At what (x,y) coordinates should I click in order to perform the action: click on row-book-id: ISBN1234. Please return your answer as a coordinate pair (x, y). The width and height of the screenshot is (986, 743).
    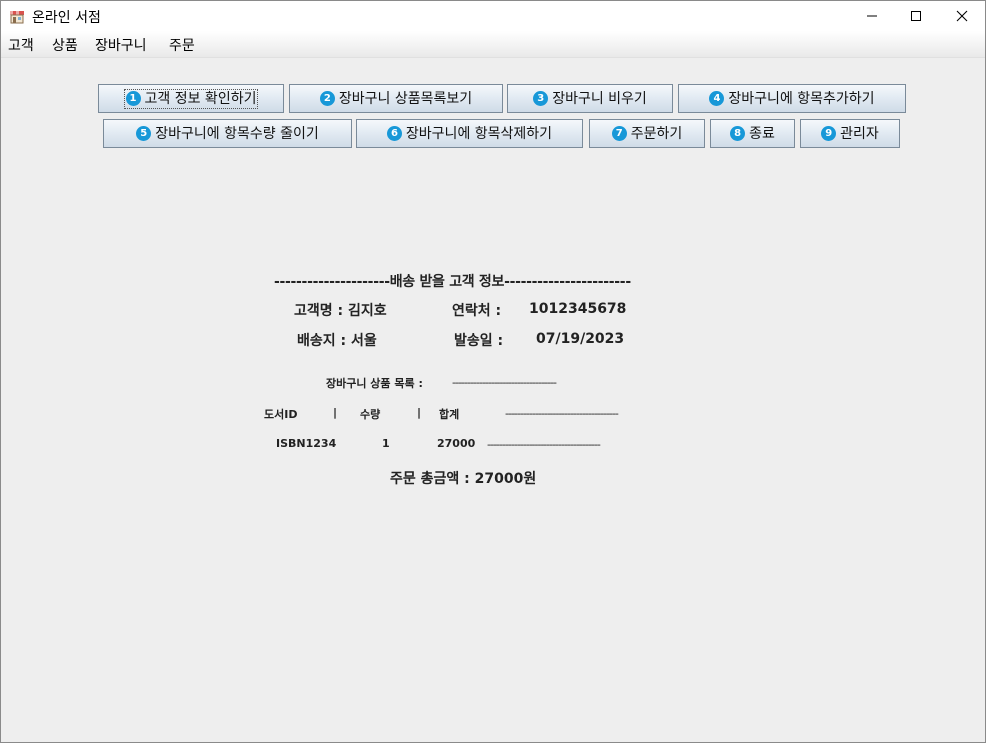
    Looking at the image, I should click on (306, 443).